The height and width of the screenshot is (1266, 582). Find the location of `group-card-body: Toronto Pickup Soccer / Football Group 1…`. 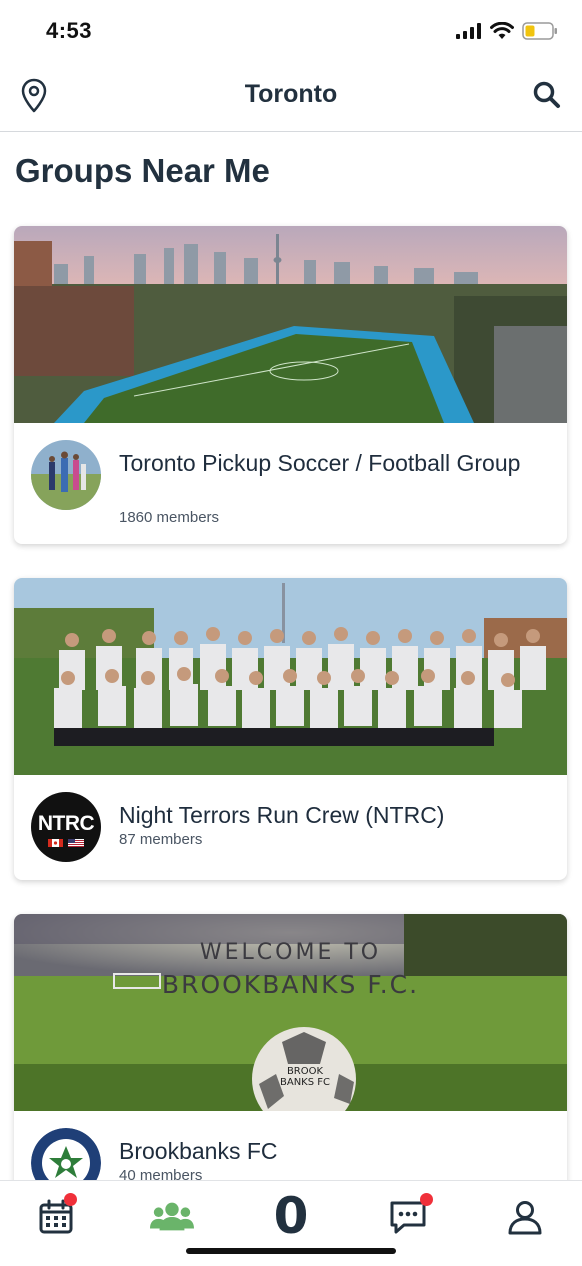

group-card-body: Toronto Pickup Soccer / Football Group 1… is located at coordinates (290, 483).